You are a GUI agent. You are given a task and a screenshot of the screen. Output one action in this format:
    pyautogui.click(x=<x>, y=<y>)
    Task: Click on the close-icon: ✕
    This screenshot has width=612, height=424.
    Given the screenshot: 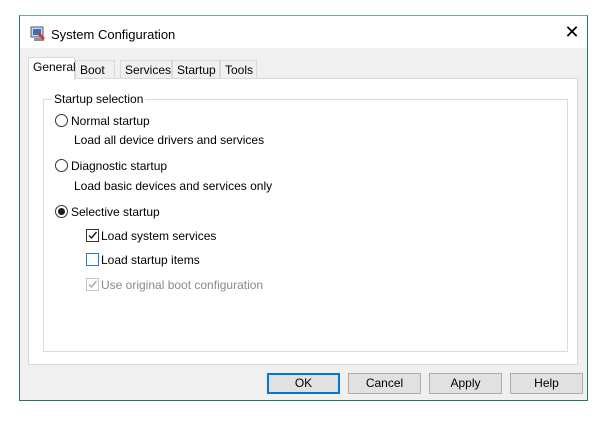 What is the action you would take?
    pyautogui.click(x=572, y=33)
    